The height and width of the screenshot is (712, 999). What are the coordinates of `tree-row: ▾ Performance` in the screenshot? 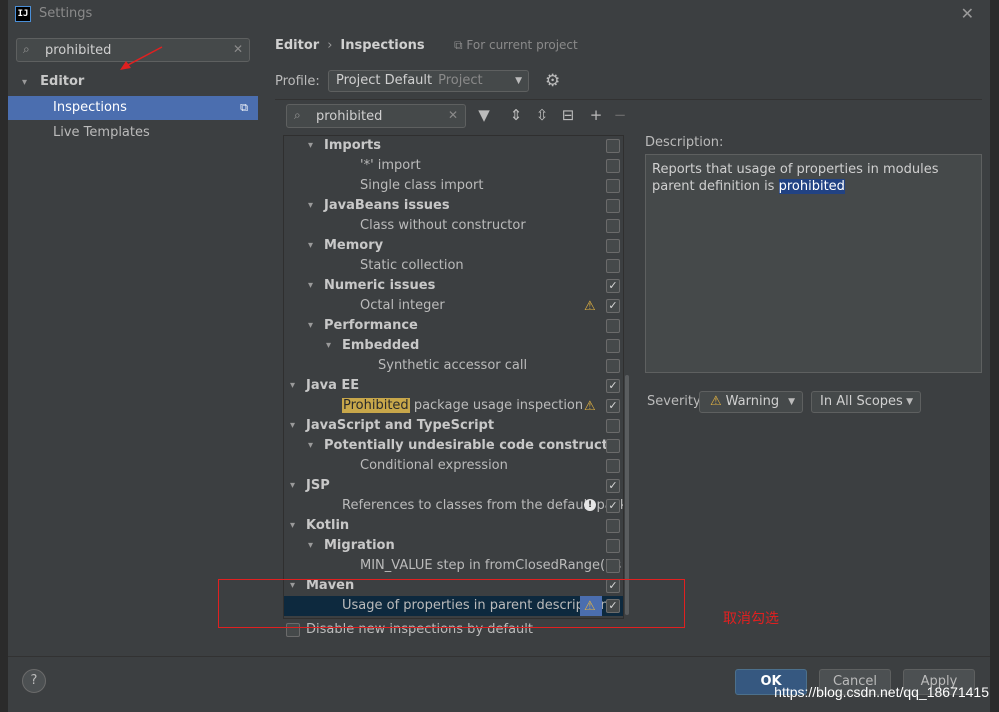 It's located at (453, 326).